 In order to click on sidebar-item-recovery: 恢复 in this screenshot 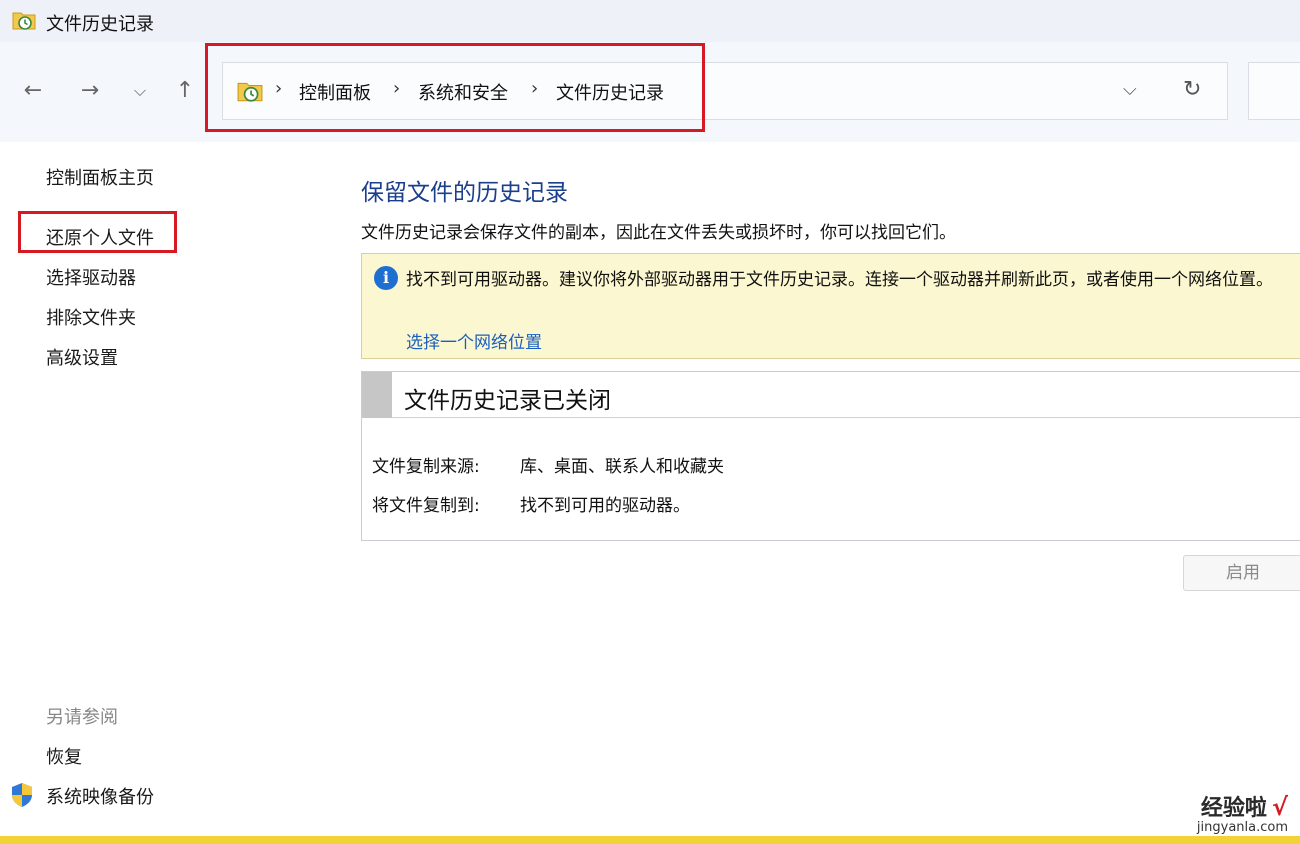, I will do `click(64, 756)`.